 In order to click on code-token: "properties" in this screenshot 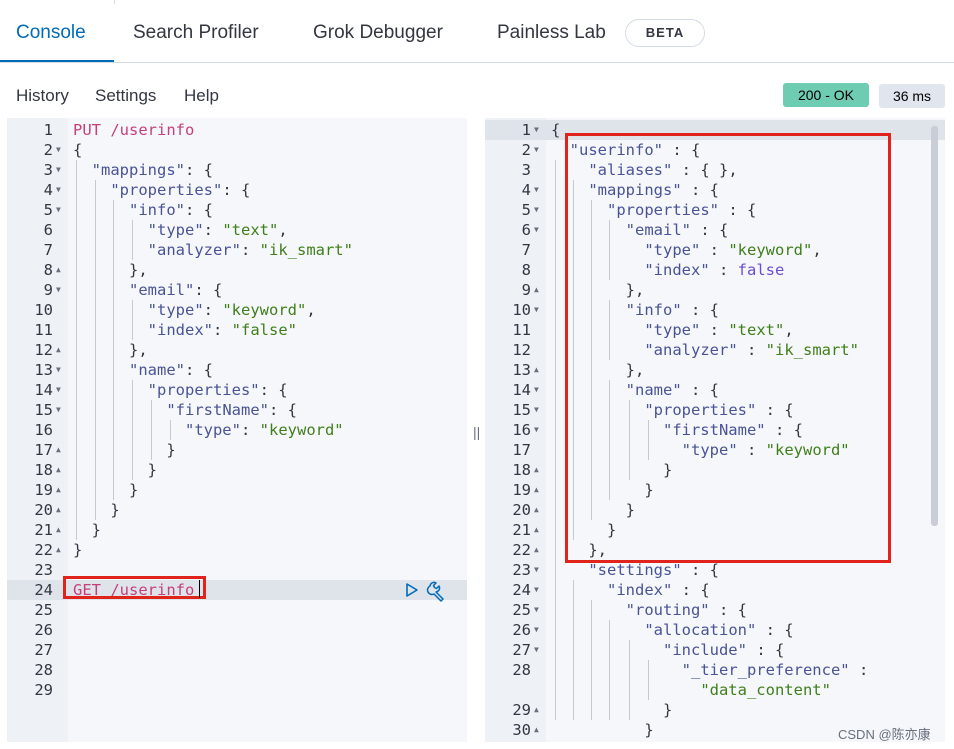, I will do `click(203, 390)`.